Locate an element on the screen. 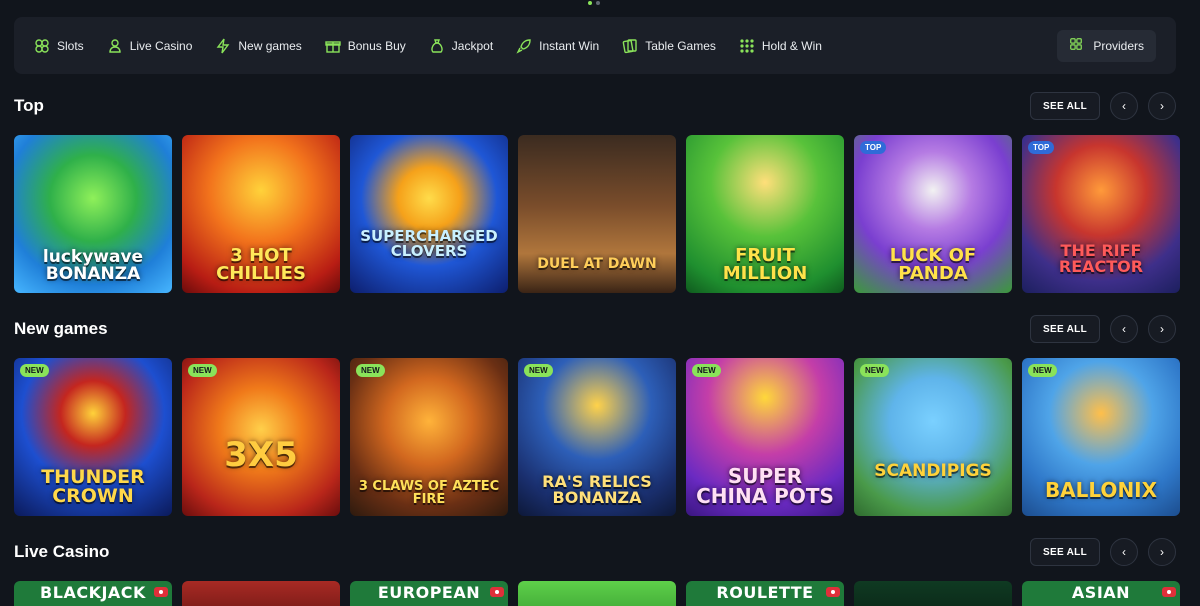 The image size is (1200, 606). live-game-card: ROULETTE is located at coordinates (765, 593).